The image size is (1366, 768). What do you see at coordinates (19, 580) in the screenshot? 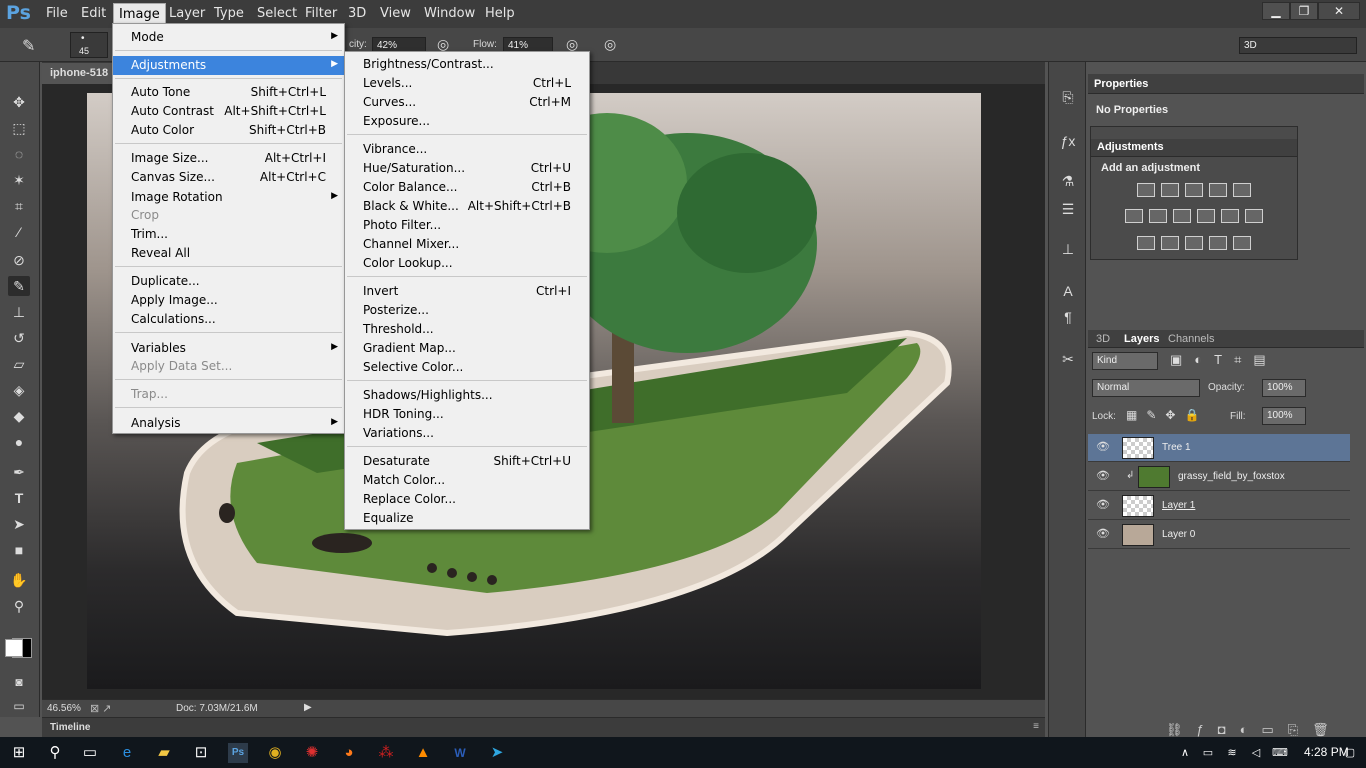
I see `hand-tool-icon: ✋` at bounding box center [19, 580].